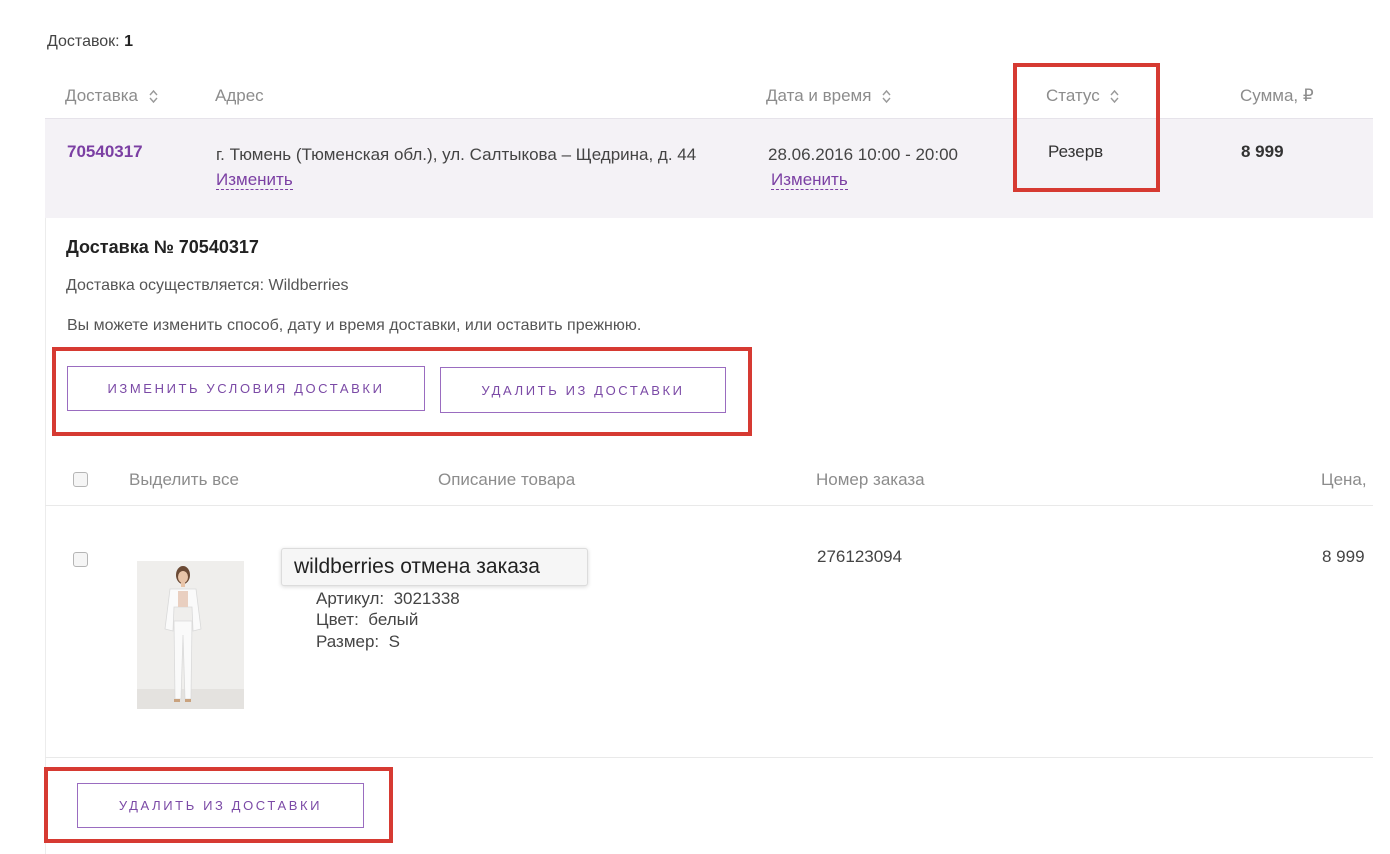 This screenshot has height=854, width=1390. Describe the element at coordinates (507, 479) in the screenshot. I see `column-description-header: Описание товара` at that location.